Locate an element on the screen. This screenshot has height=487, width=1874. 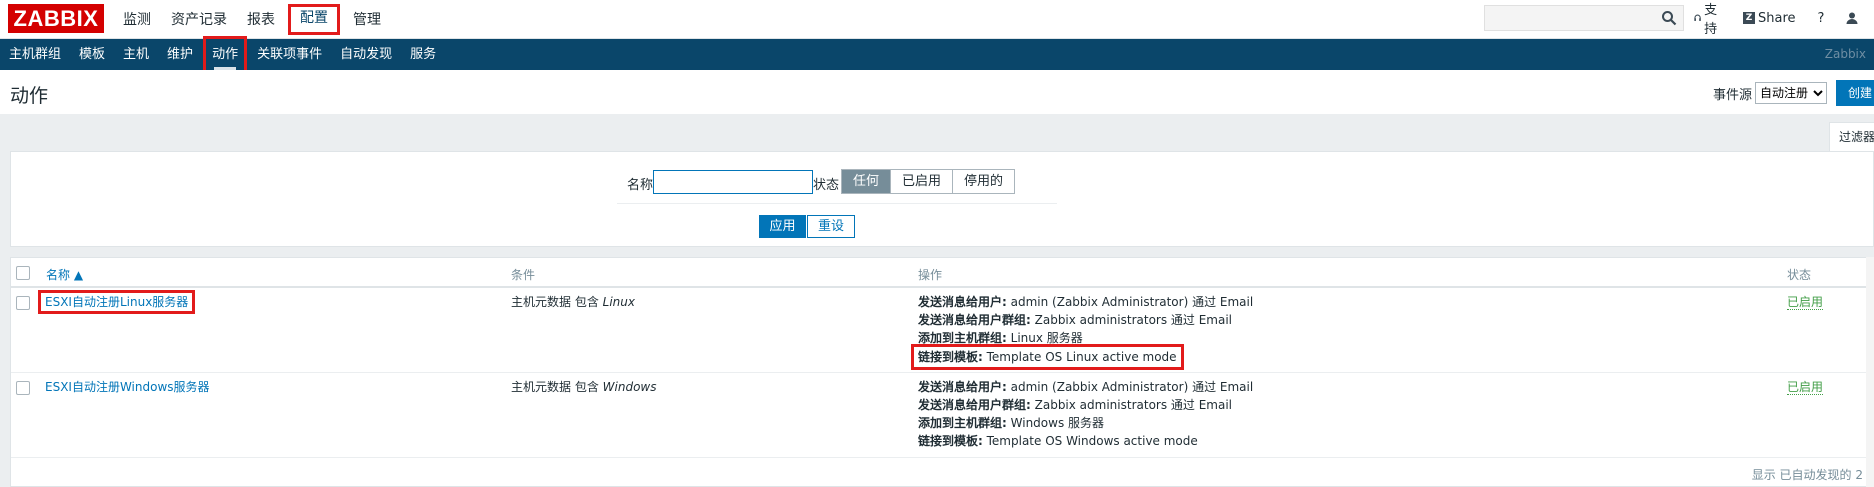
menu-configuration: 配置 is located at coordinates (314, 19).